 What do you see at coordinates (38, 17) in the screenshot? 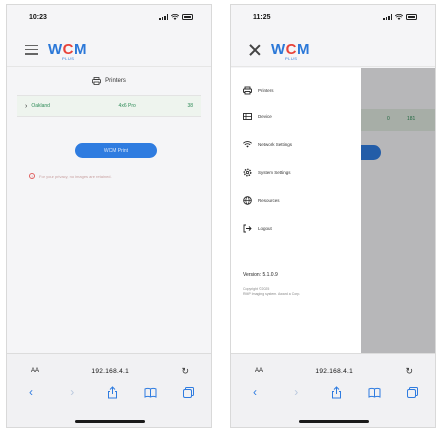
I see `status-time: 10:23` at bounding box center [38, 17].